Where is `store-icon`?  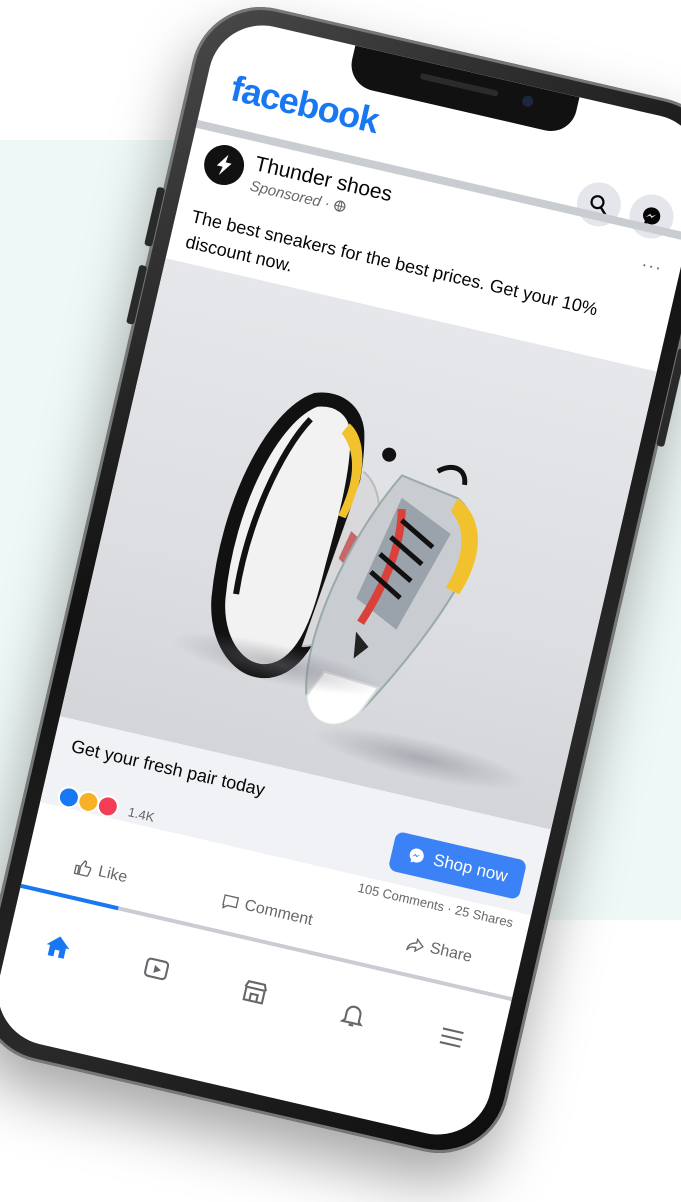 store-icon is located at coordinates (254, 992).